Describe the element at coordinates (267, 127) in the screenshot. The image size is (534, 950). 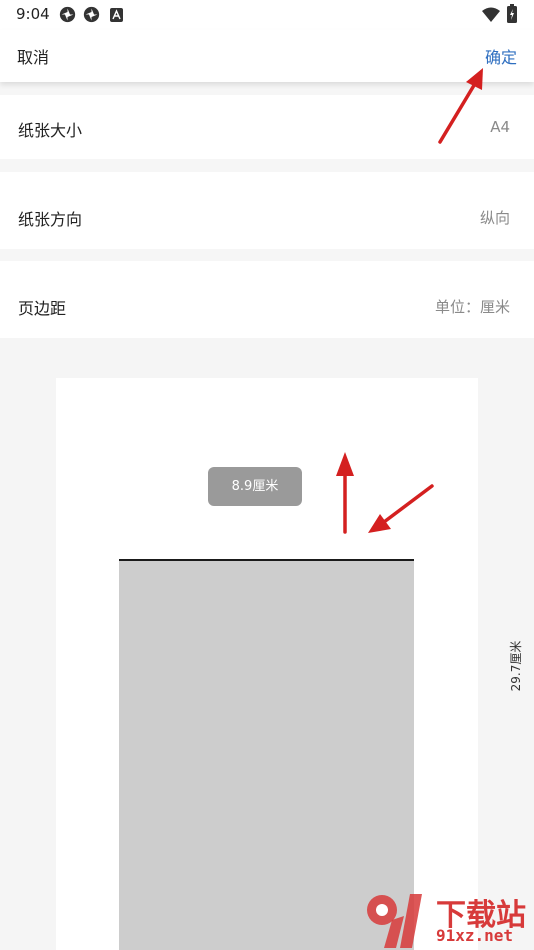
I see `paper-size-row: 纸张大小 A4` at that location.